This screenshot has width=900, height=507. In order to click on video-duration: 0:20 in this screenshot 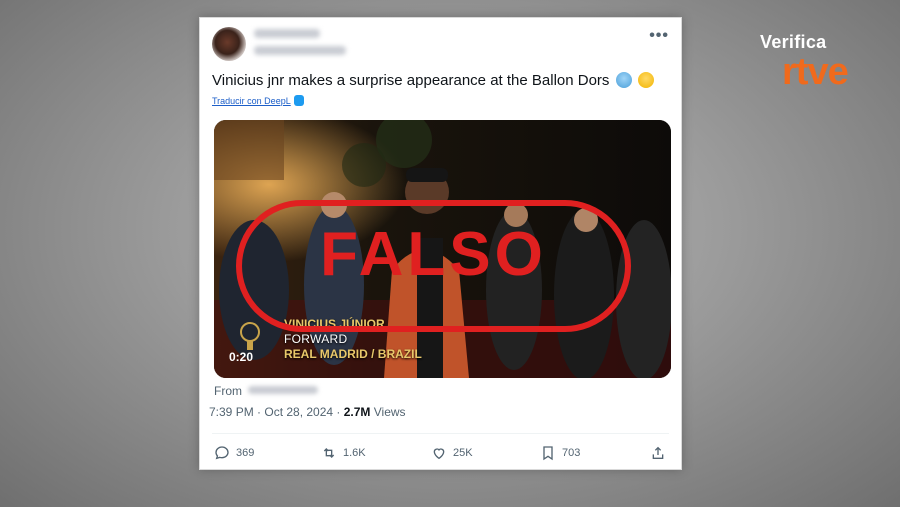, I will do `click(241, 357)`.